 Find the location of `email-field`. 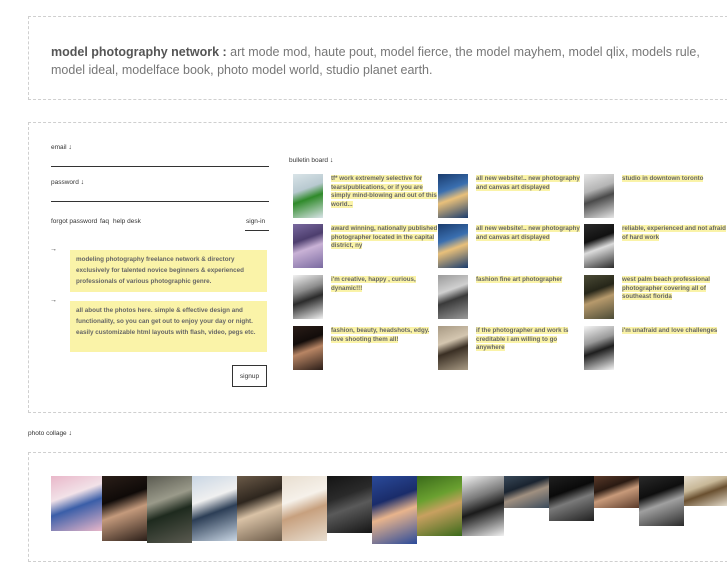

email-field is located at coordinates (160, 166).